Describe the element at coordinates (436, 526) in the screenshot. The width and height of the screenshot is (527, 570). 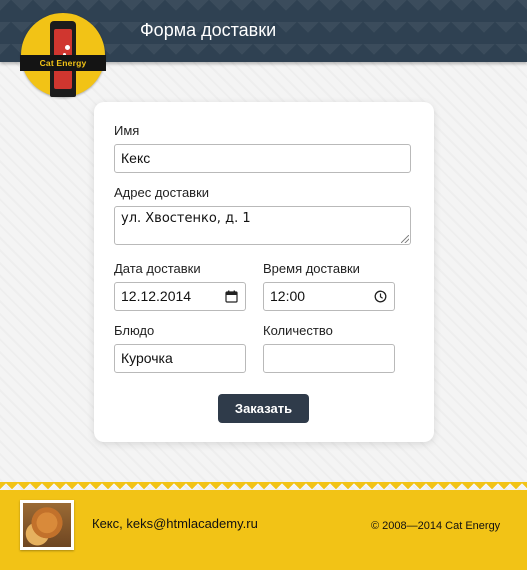
I see `footer-copyright: © 2008—2014 Cat Energy` at that location.